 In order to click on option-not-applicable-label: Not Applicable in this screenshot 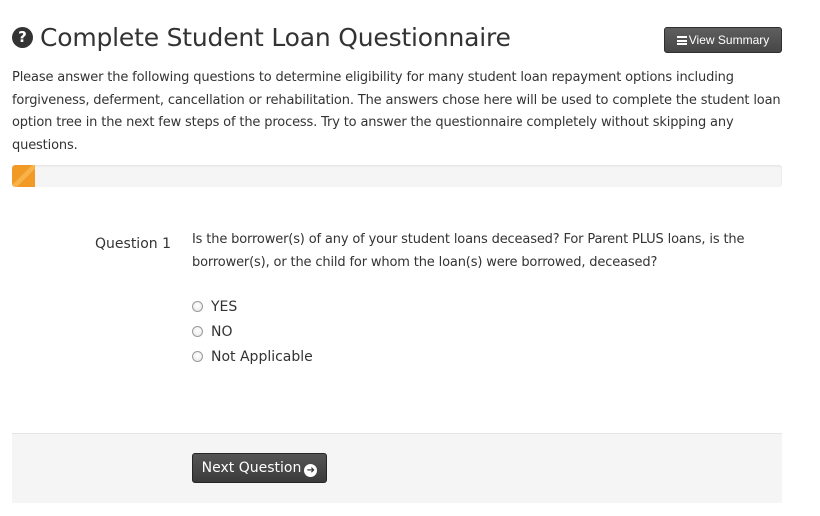, I will do `click(262, 356)`.